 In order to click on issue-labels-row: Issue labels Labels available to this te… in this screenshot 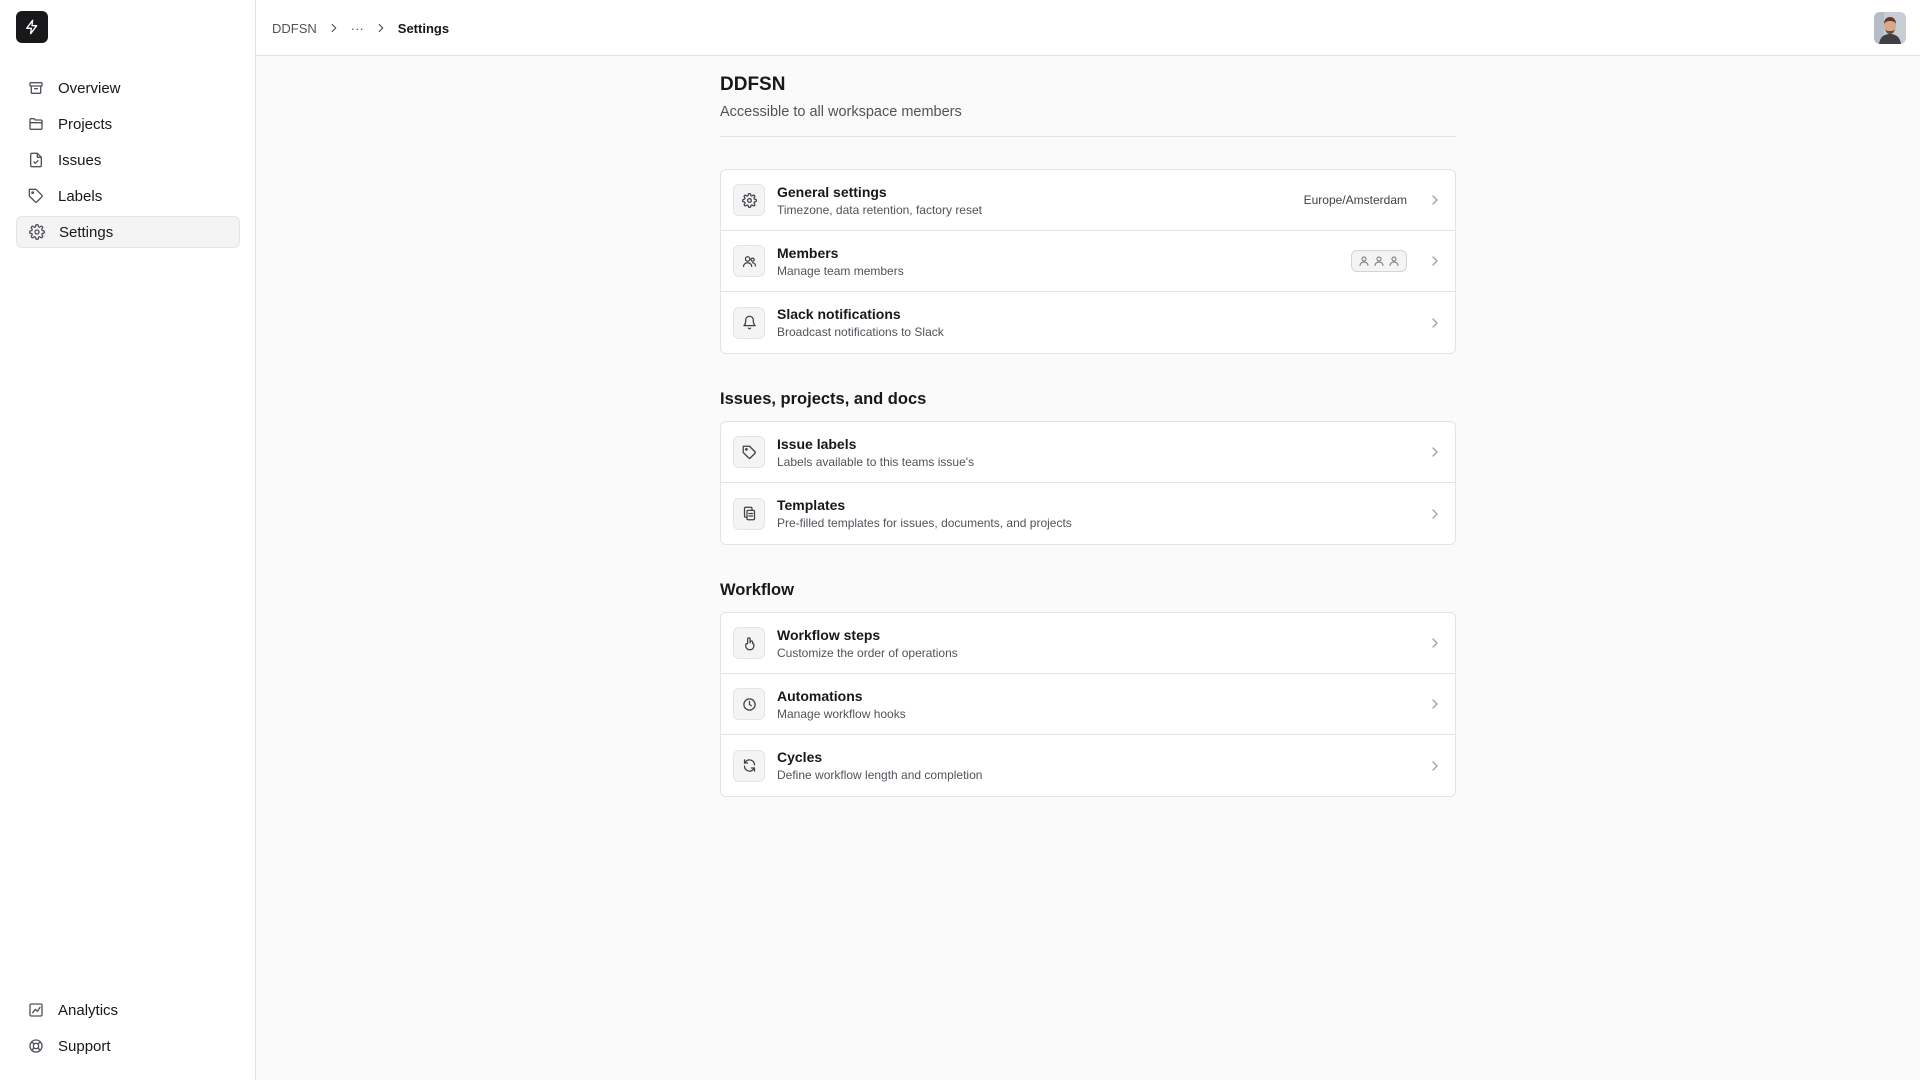, I will do `click(1088, 452)`.